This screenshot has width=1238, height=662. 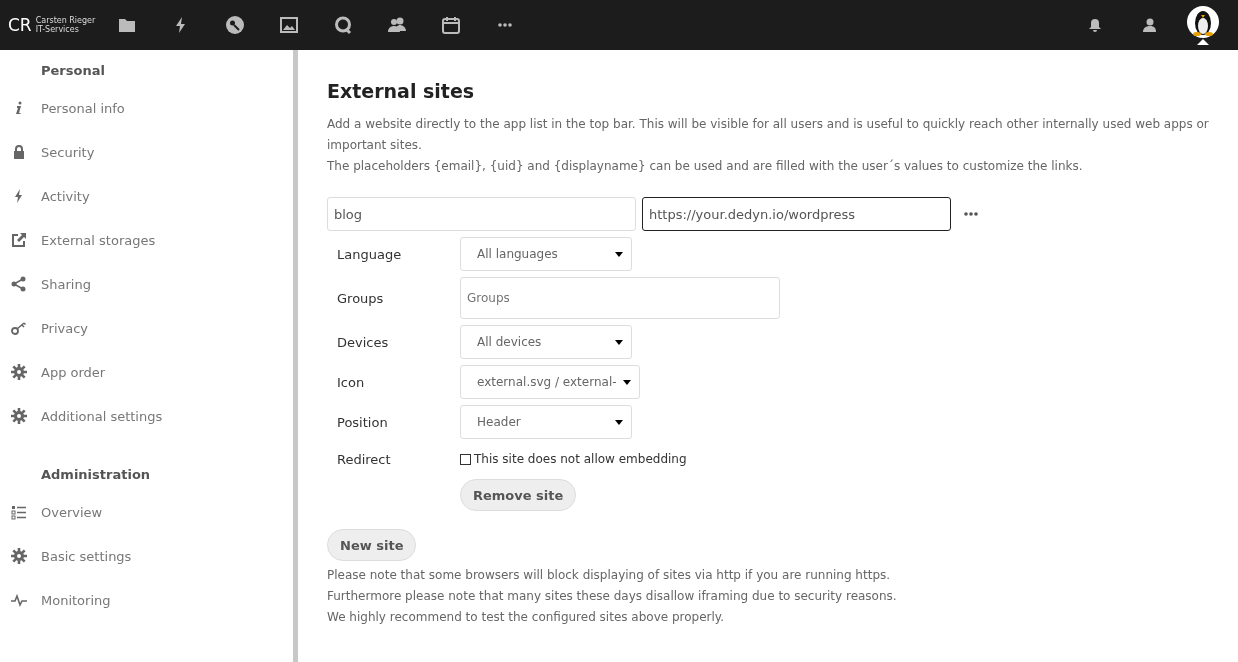 I want to click on calendar-icon, so click(x=451, y=25).